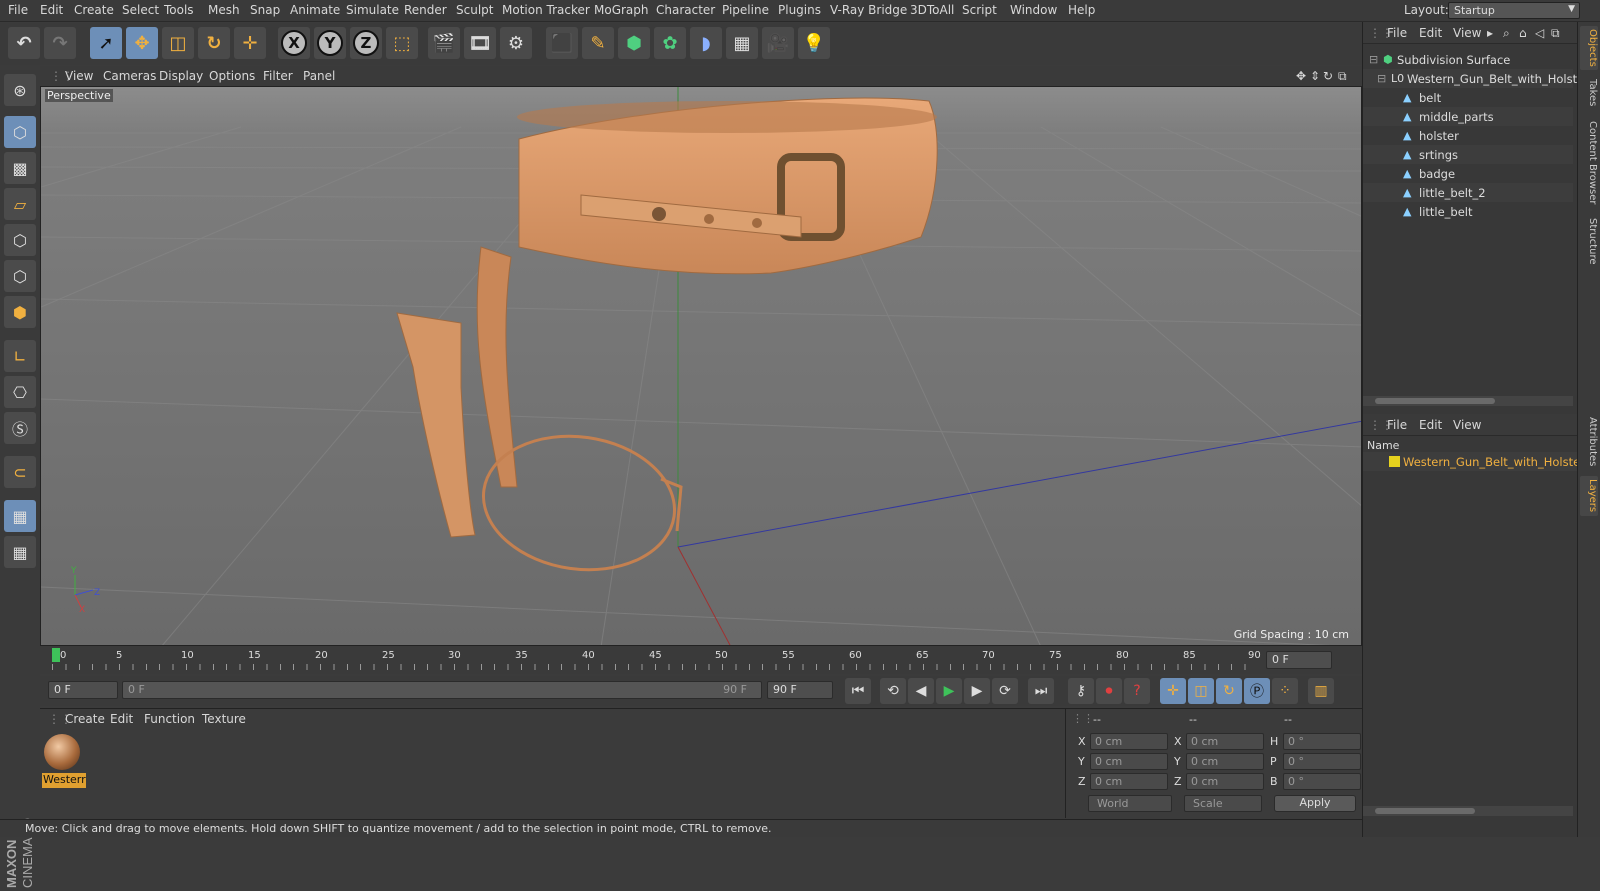  Describe the element at coordinates (265, 10) in the screenshot. I see `menu-snap: Snap` at that location.